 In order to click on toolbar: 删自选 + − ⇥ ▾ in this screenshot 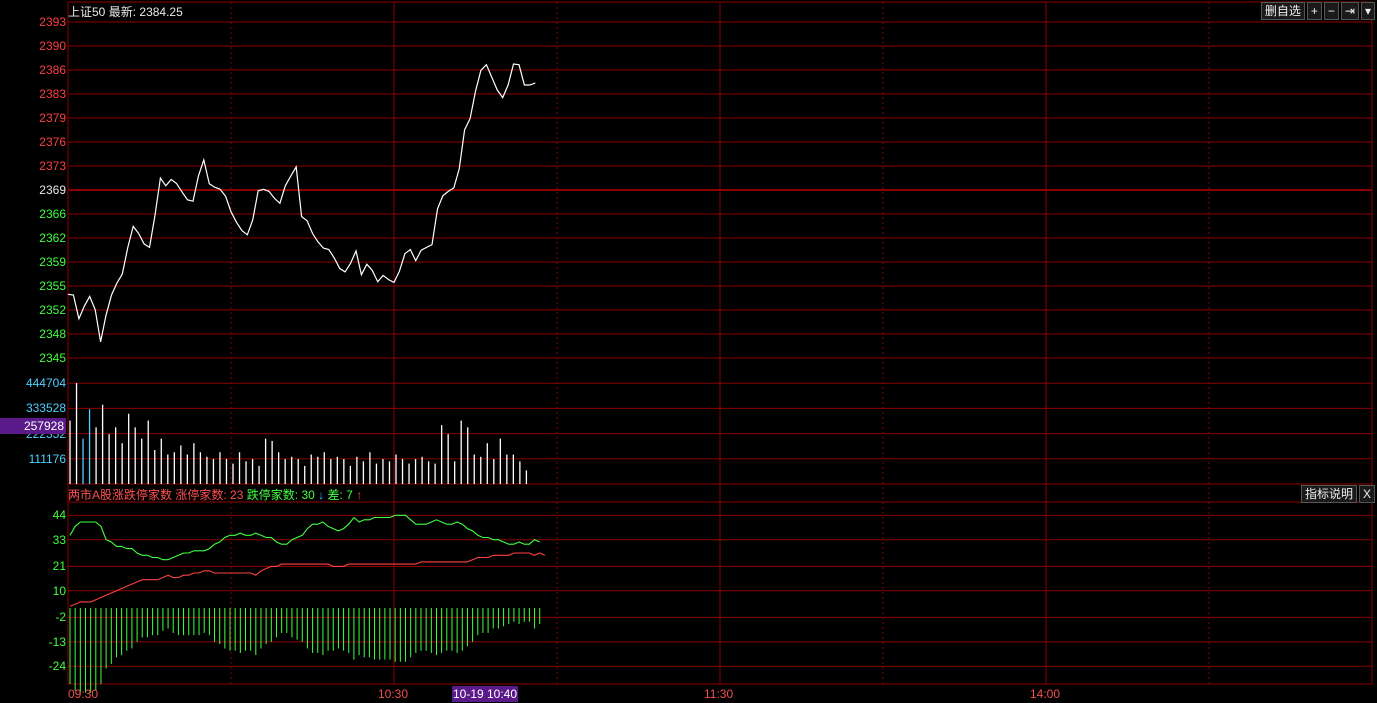, I will do `click(1317, 11)`.